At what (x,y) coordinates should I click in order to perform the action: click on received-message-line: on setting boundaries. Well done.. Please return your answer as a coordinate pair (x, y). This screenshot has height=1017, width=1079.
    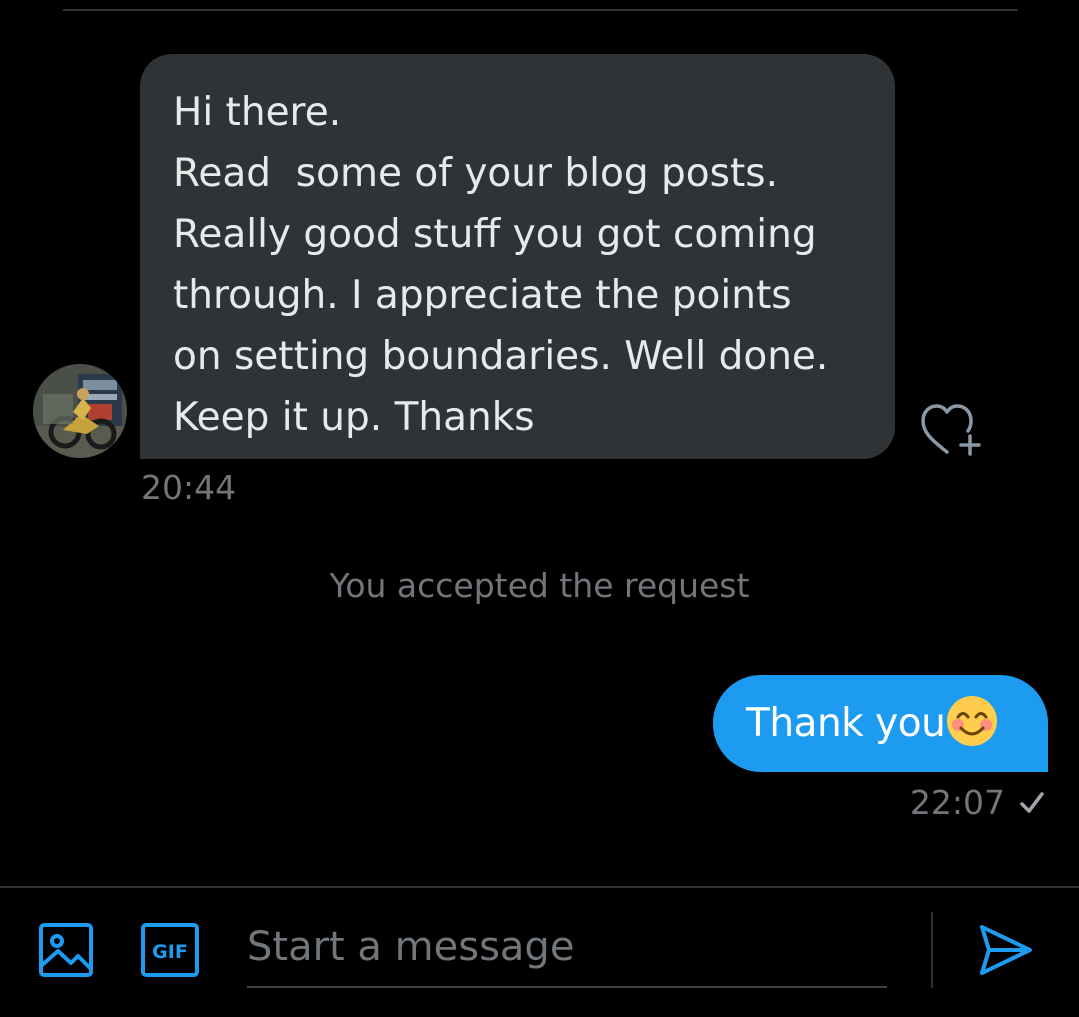
    Looking at the image, I should click on (501, 356).